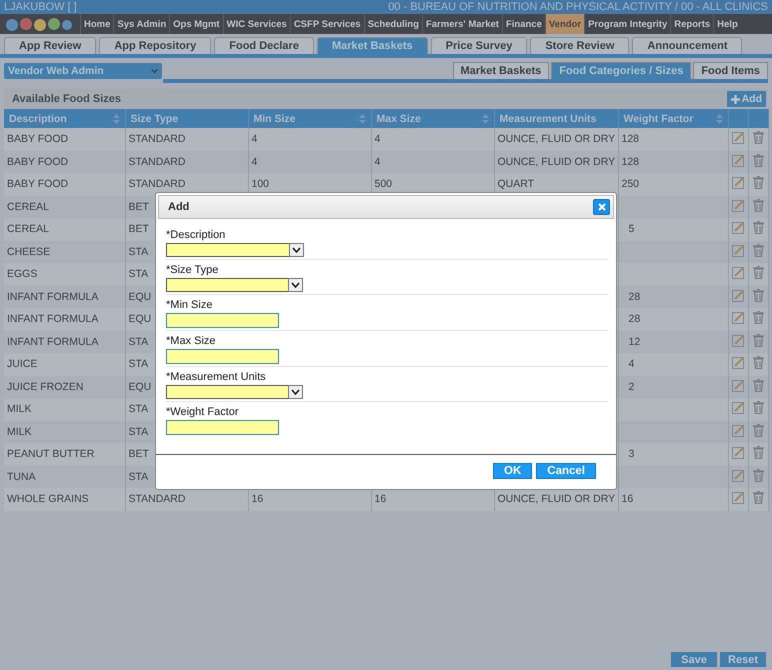  Describe the element at coordinates (462, 24) in the screenshot. I see `menu-item: Farmers' Market` at that location.